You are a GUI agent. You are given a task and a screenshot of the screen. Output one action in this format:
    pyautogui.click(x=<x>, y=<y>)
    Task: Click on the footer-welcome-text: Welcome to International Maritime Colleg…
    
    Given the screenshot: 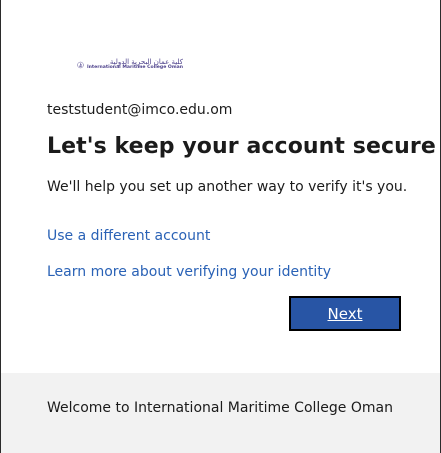 What is the action you would take?
    pyautogui.click(x=220, y=408)
    